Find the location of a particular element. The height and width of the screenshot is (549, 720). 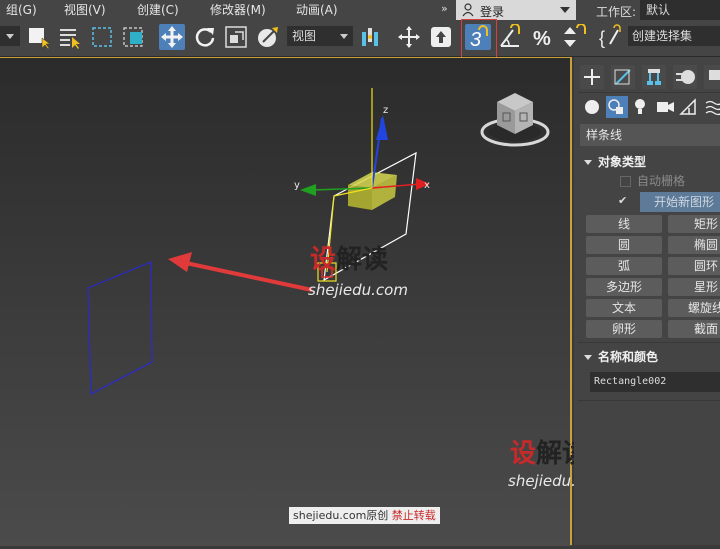

toolbar-left-dropdown is located at coordinates (10, 36).